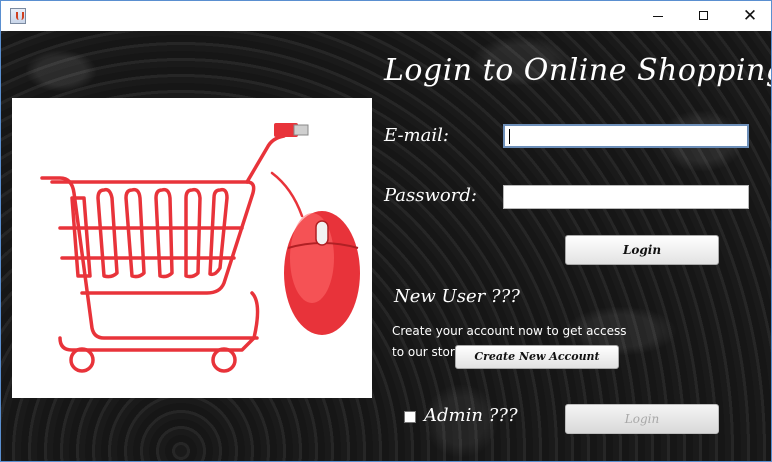 This screenshot has height=462, width=772. I want to click on minimize-button, so click(658, 16).